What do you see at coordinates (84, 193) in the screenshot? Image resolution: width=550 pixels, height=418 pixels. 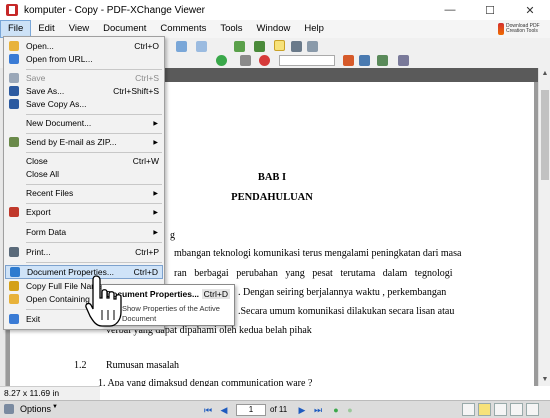 I see `menu-recent-files: Recent Files ▶` at bounding box center [84, 193].